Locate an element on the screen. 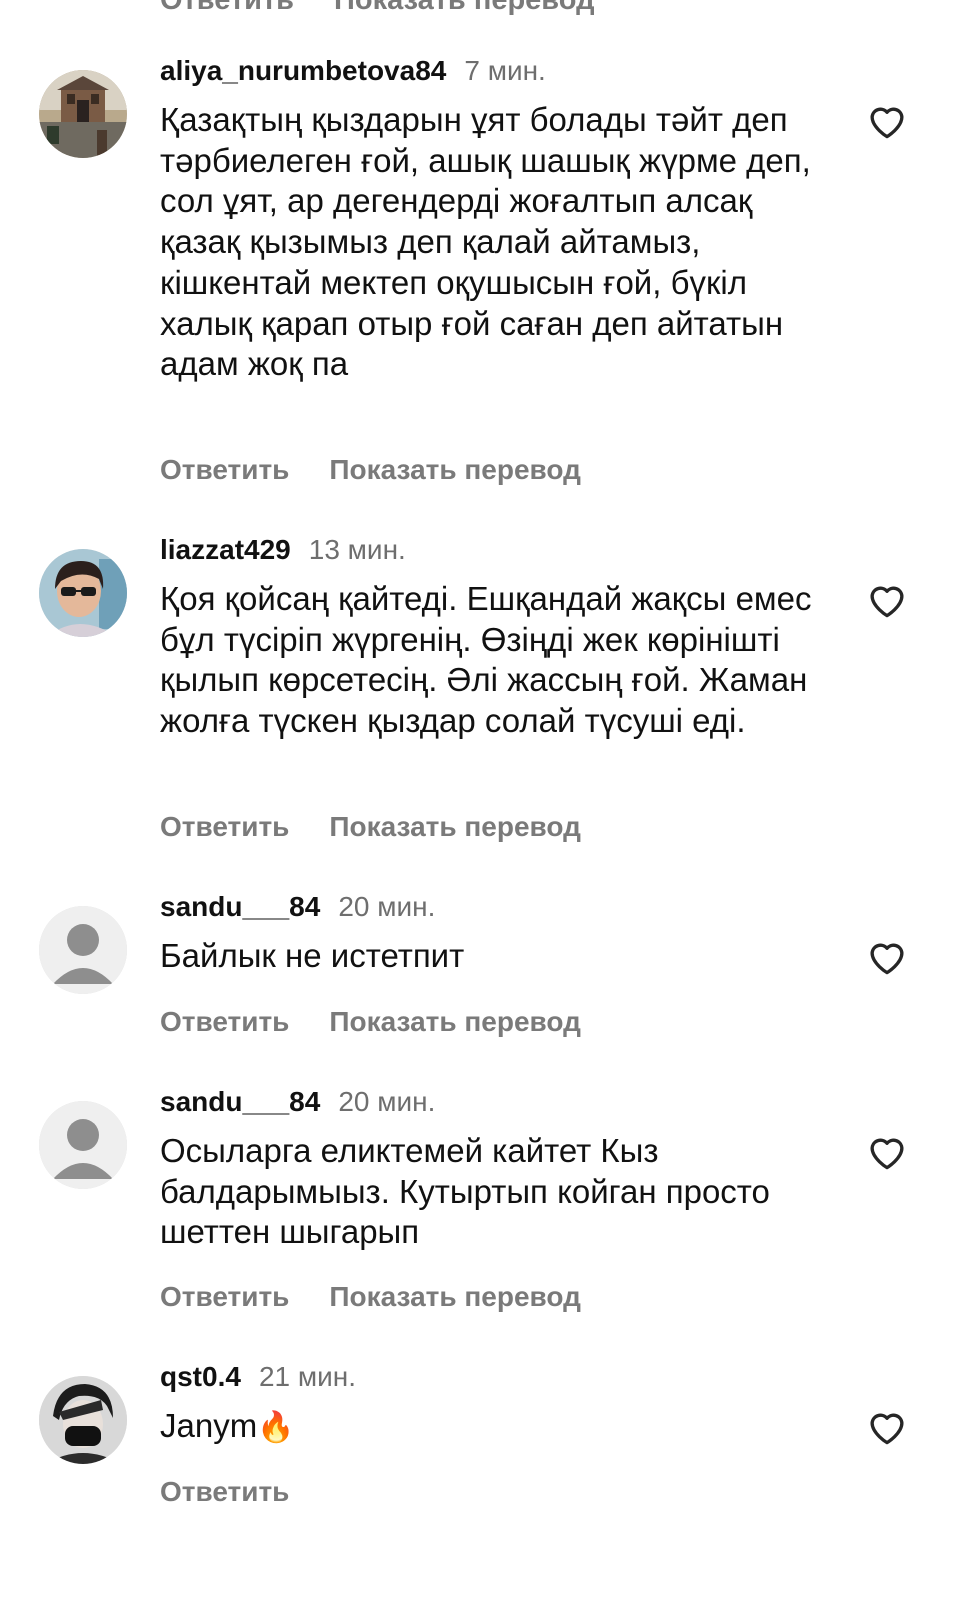  timestamp: 13 мин. is located at coordinates (357, 549).